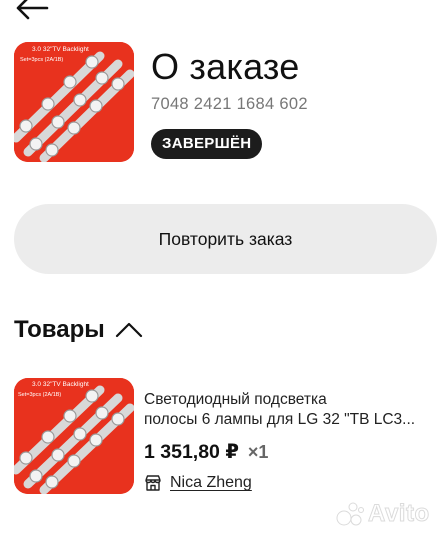 This screenshot has height=540, width=443. Describe the element at coordinates (191, 452) in the screenshot. I see `product-price: 1 351,80 ₽` at that location.